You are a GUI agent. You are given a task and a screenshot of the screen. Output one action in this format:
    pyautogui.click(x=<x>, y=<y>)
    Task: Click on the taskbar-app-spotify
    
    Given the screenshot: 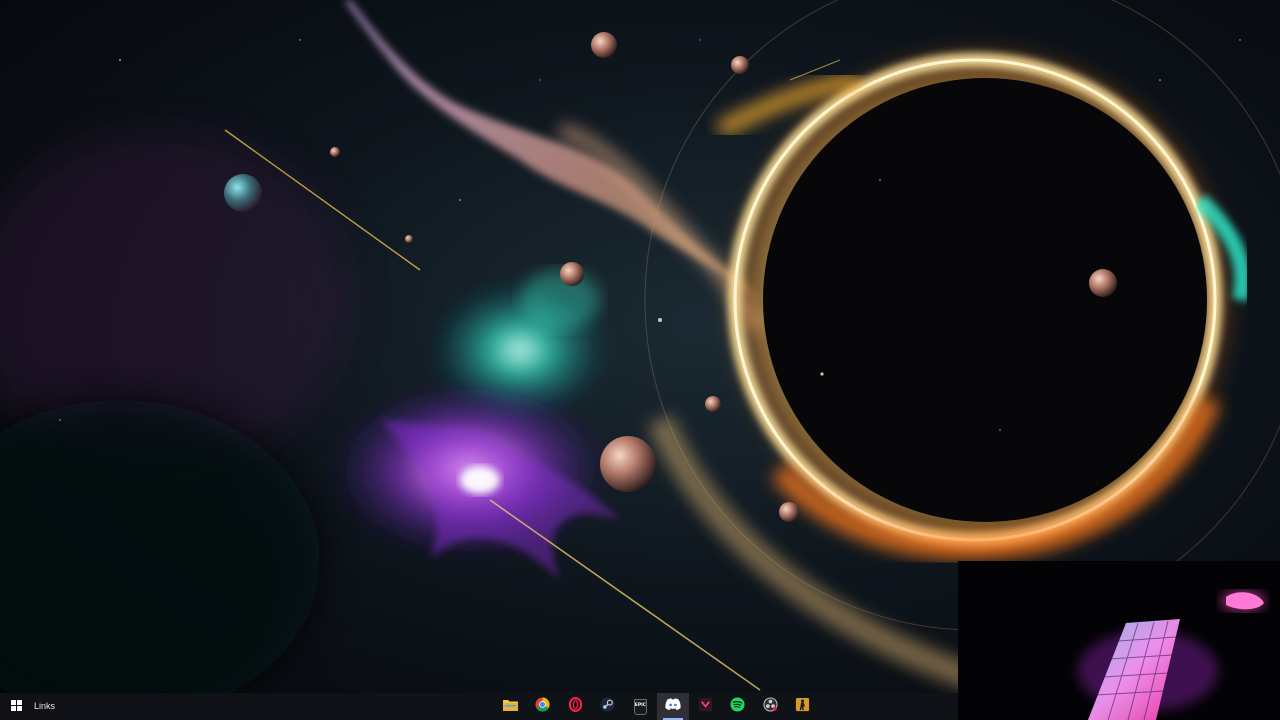 What is the action you would take?
    pyautogui.click(x=738, y=706)
    